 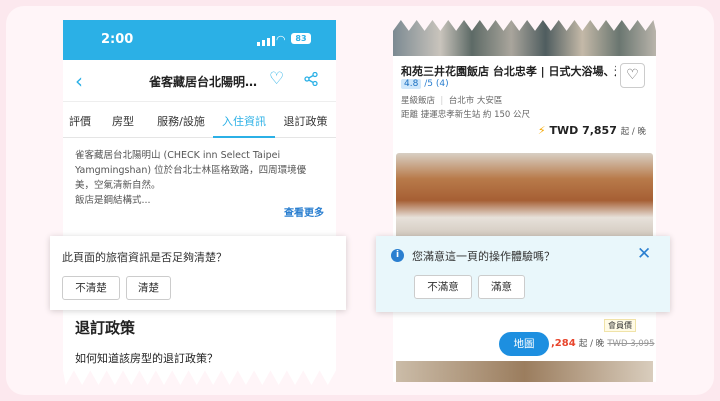 I want to click on survey-question: 您滿意這一頁的操作體驗嗎？, so click(x=483, y=256).